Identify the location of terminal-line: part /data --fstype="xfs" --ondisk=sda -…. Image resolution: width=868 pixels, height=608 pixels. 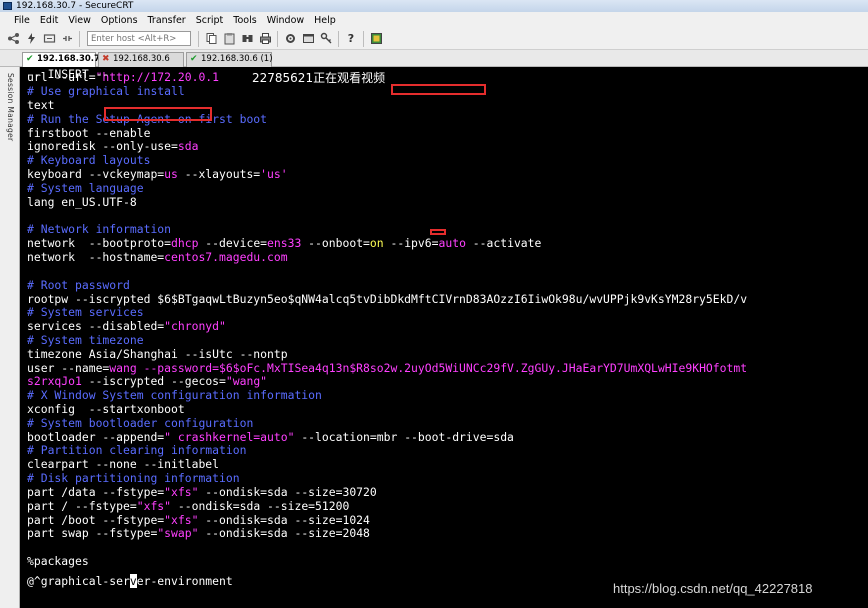
(202, 492).